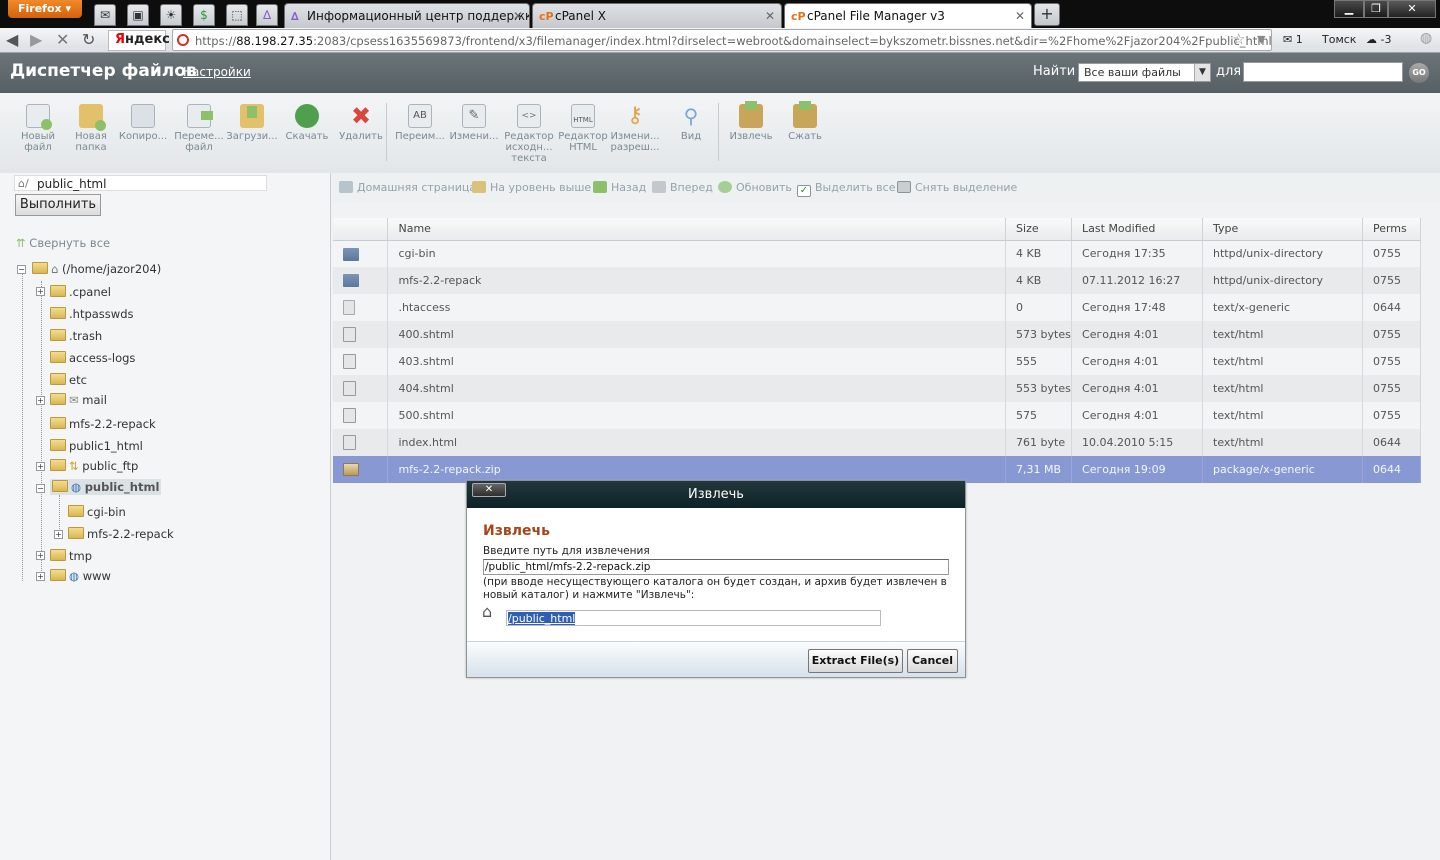  I want to click on collapse-all-link: ⇈ Свернуть все, so click(63, 243).